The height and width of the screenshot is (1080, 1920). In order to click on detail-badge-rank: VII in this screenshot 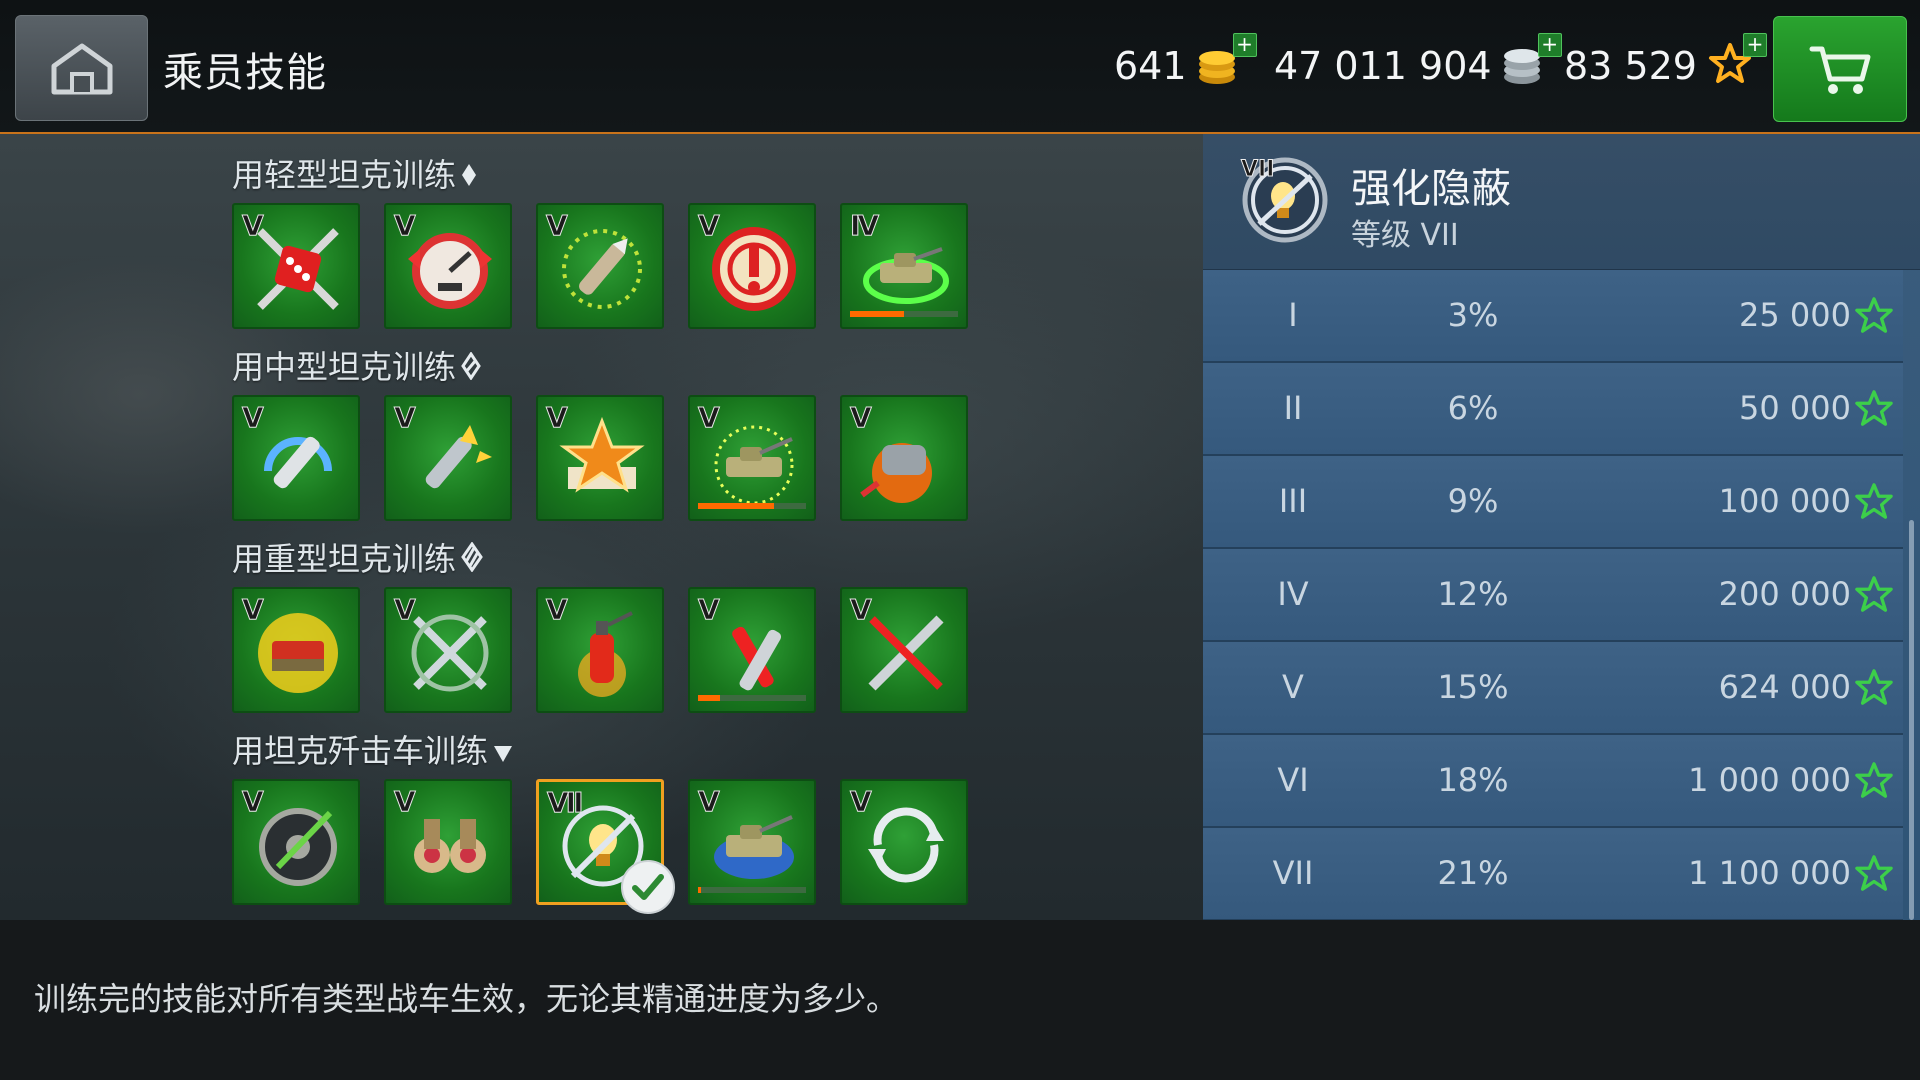, I will do `click(1257, 169)`.